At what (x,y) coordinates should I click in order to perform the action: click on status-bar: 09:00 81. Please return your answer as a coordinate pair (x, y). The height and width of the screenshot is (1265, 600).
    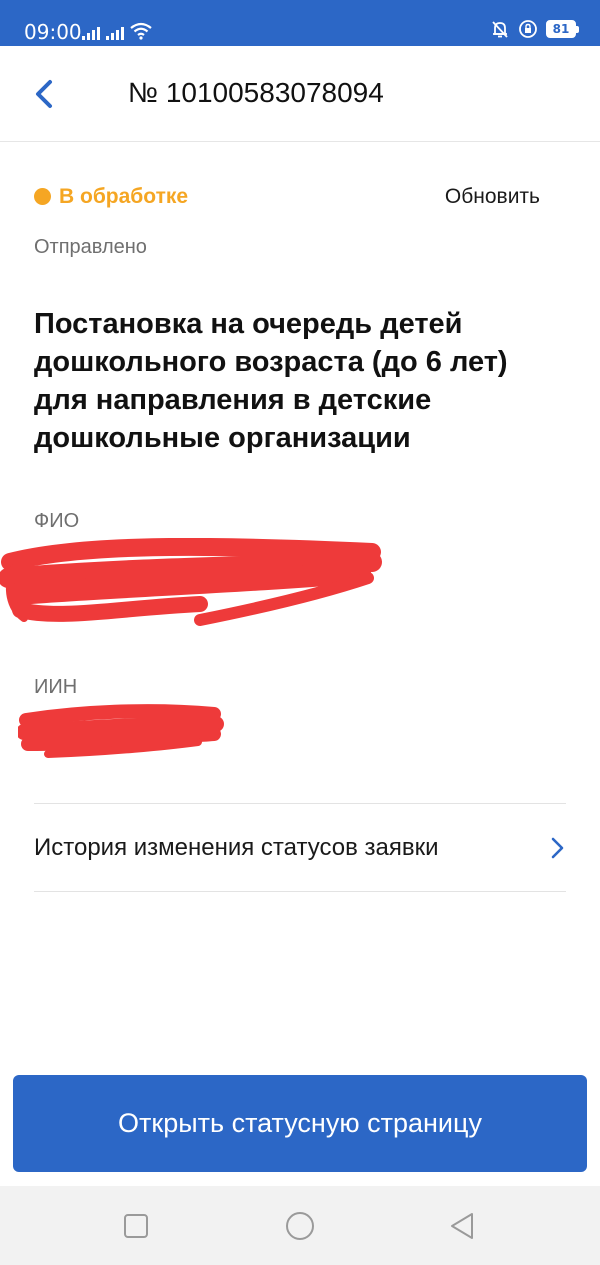
    Looking at the image, I should click on (300, 23).